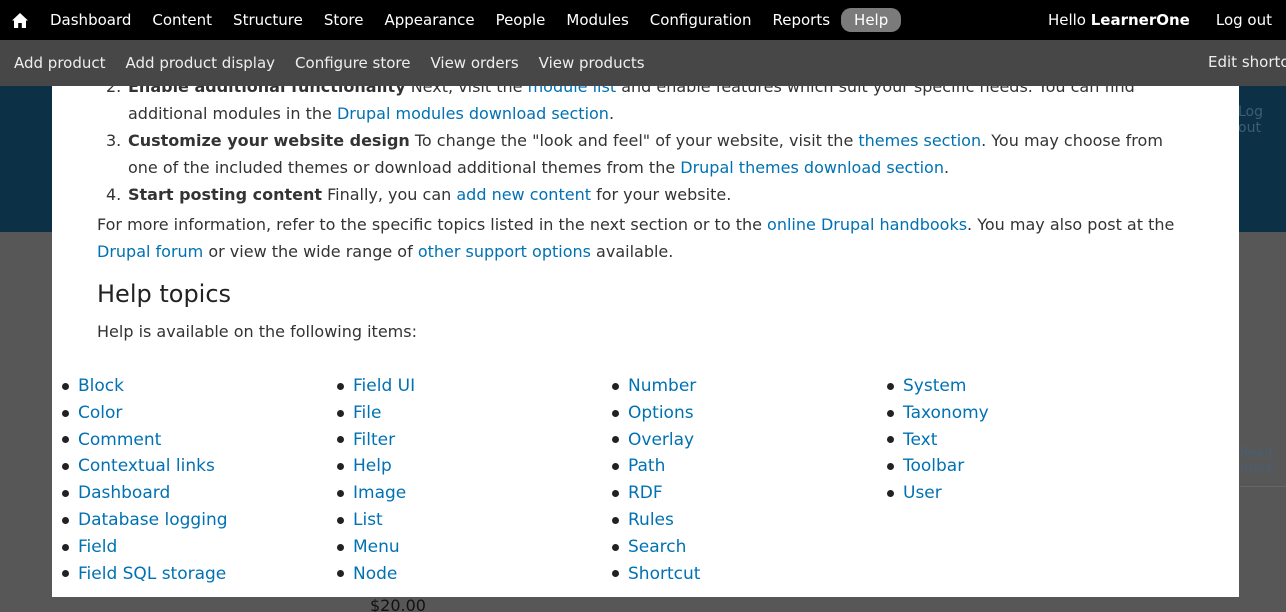  Describe the element at coordinates (749, 547) in the screenshot. I see `help-topic-item: Search` at that location.